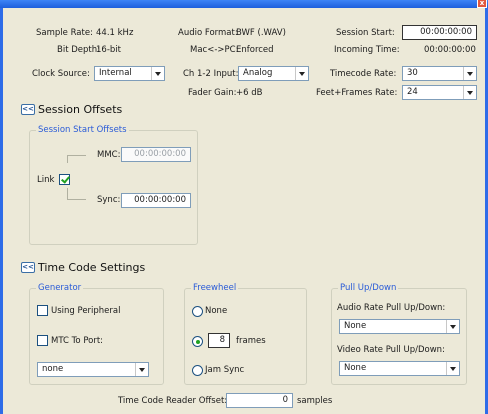 This screenshot has width=488, height=414. Describe the element at coordinates (261, 33) in the screenshot. I see `audio-format-value: BWF (.WAV)` at that location.